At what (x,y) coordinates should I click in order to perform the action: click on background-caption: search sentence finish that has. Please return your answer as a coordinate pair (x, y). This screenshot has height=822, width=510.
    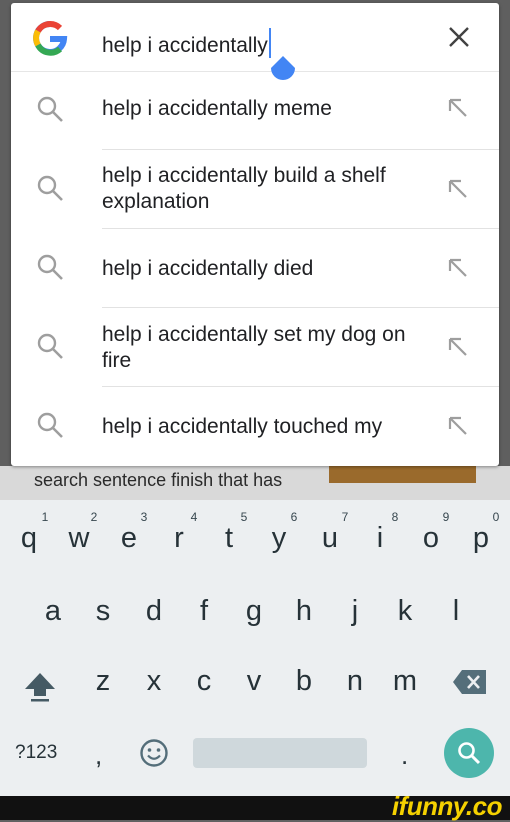
    Looking at the image, I should click on (158, 480).